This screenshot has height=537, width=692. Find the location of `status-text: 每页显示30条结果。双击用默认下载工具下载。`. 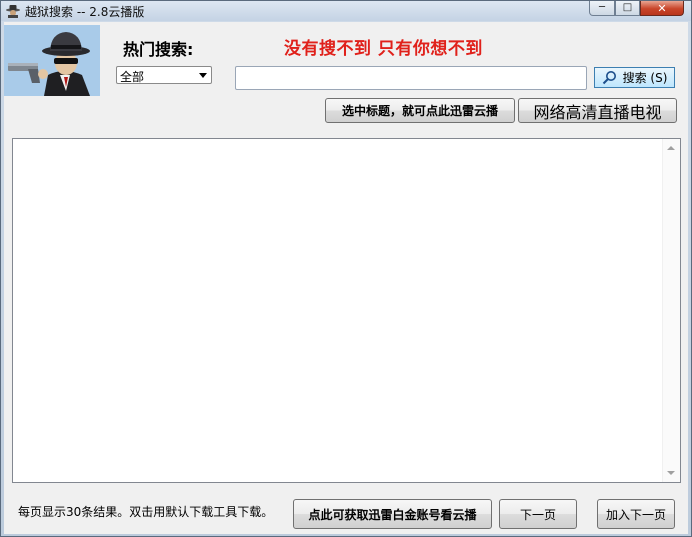

status-text: 每页显示30条结果。双击用默认下载工具下载。 is located at coordinates (146, 512).